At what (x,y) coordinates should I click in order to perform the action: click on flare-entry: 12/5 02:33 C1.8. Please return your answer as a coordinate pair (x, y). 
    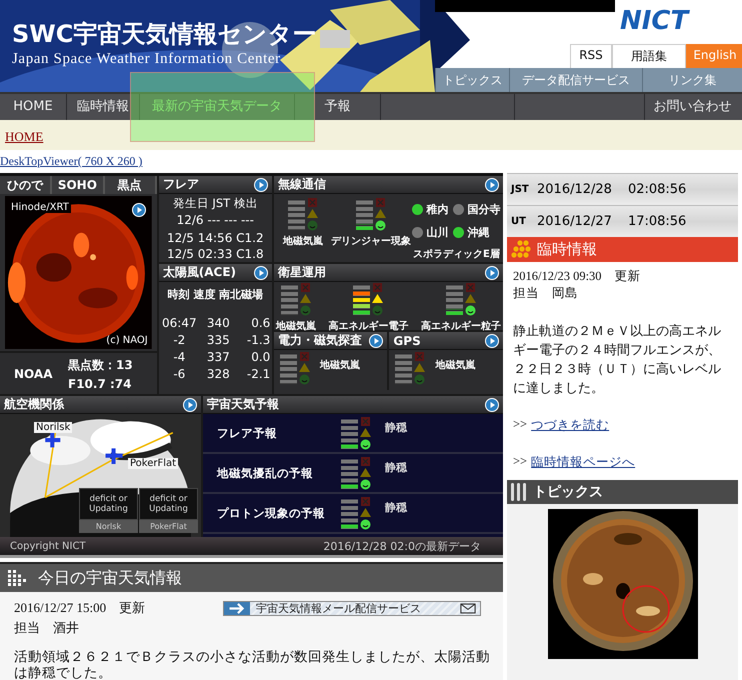
    Looking at the image, I should click on (215, 254).